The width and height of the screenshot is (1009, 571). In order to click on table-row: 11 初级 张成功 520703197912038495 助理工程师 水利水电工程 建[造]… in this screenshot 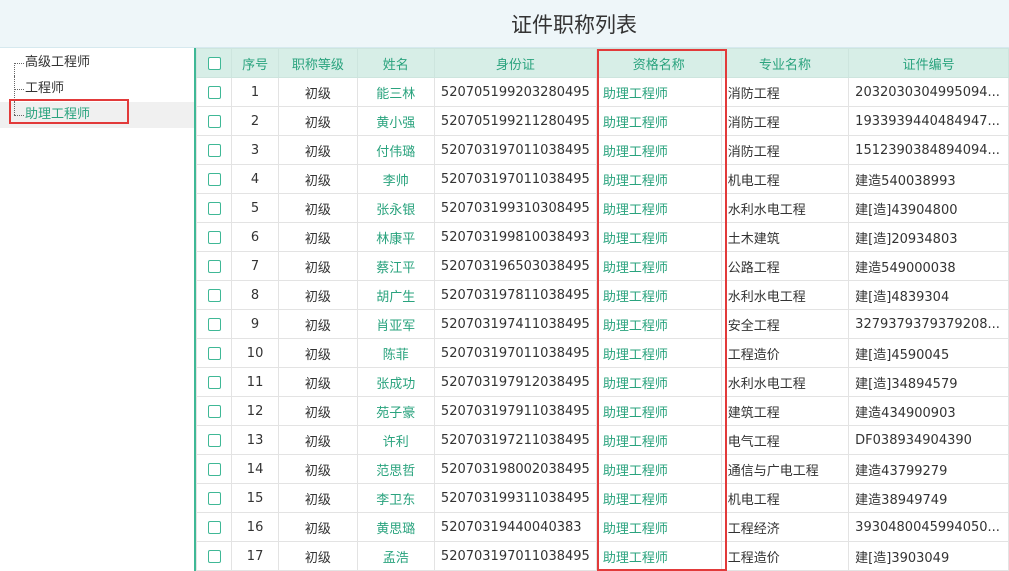, I will do `click(602, 382)`.